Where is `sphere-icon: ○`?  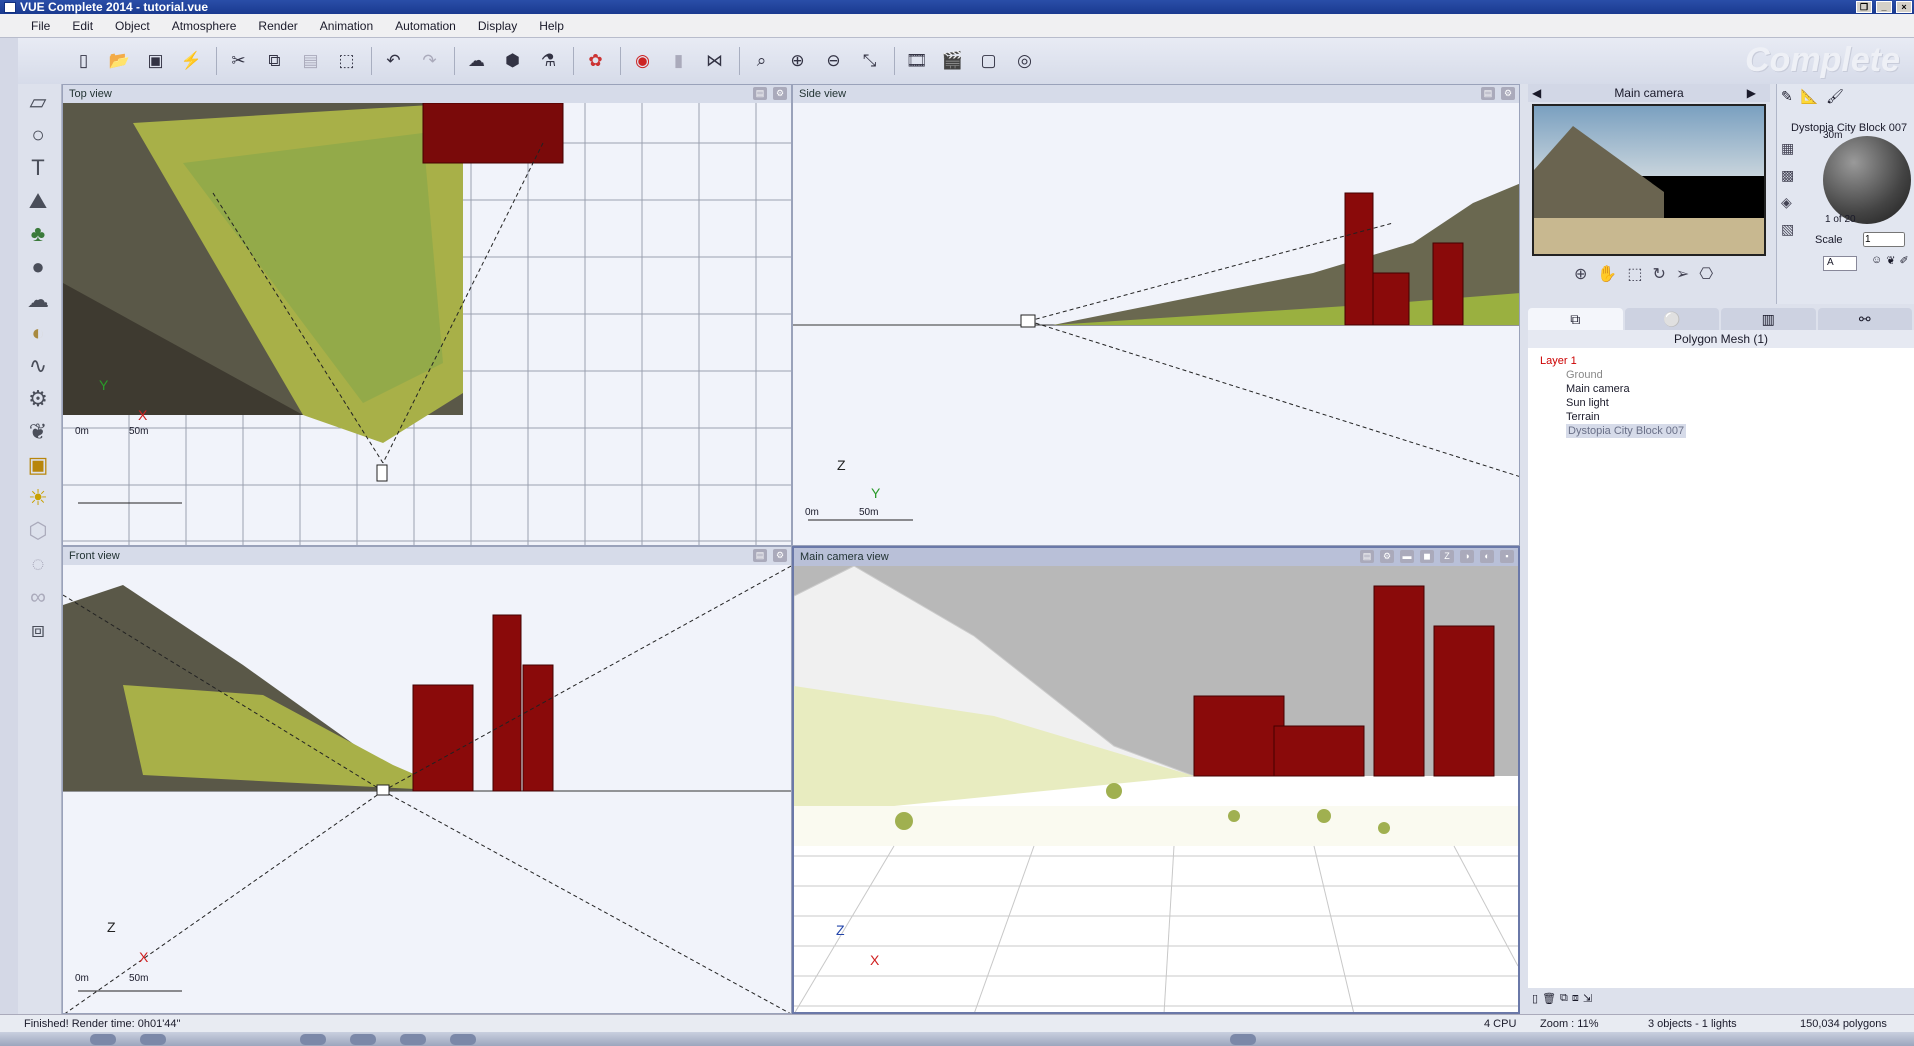 sphere-icon: ○ is located at coordinates (38, 135).